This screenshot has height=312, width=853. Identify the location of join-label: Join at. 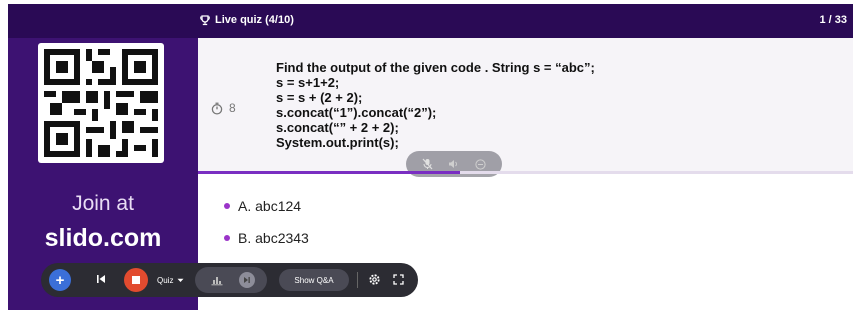
(103, 203).